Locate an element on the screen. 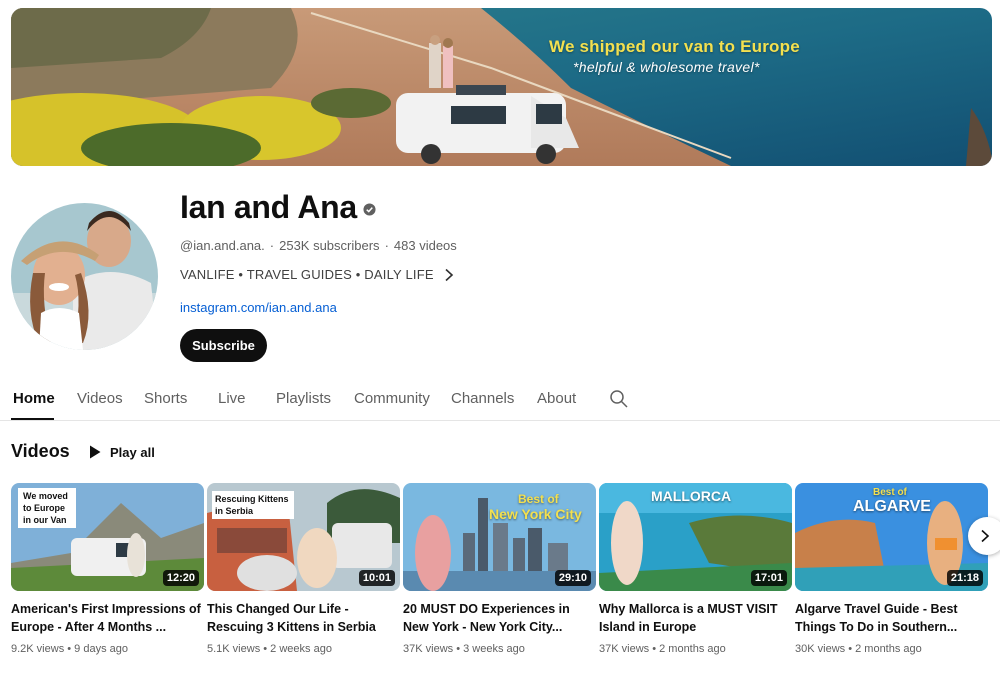  thumbnail-caption: MALLORCA is located at coordinates (691, 496).